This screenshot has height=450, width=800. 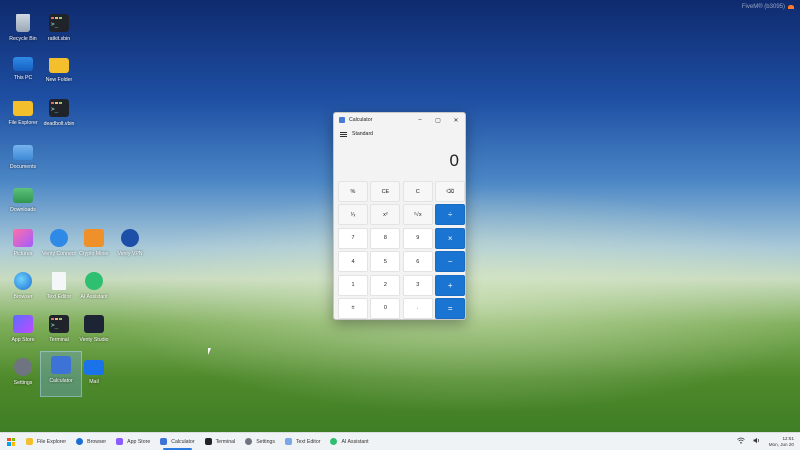 What do you see at coordinates (94, 376) in the screenshot?
I see `desktop-icon-mail: Mail` at bounding box center [94, 376].